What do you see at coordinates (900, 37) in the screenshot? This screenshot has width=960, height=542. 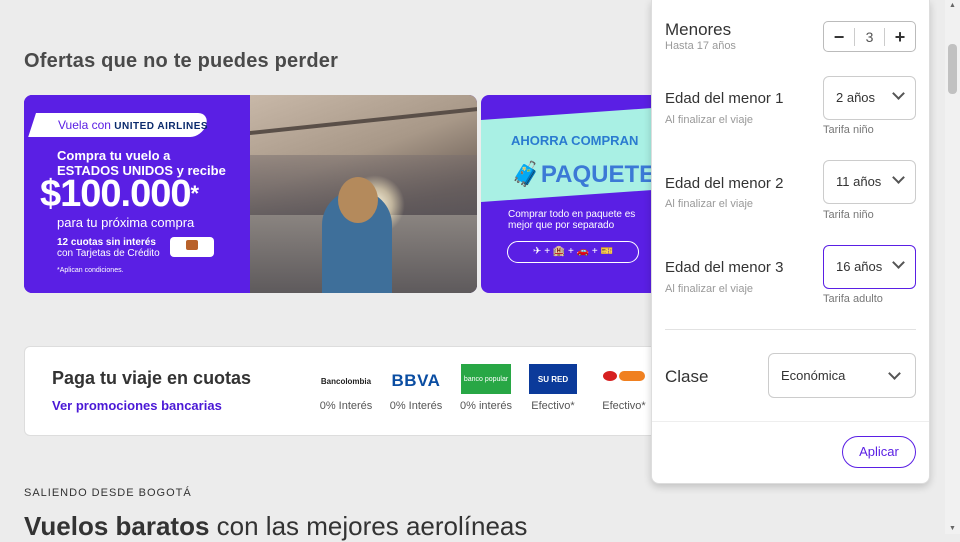 I see `plus-button: +` at bounding box center [900, 37].